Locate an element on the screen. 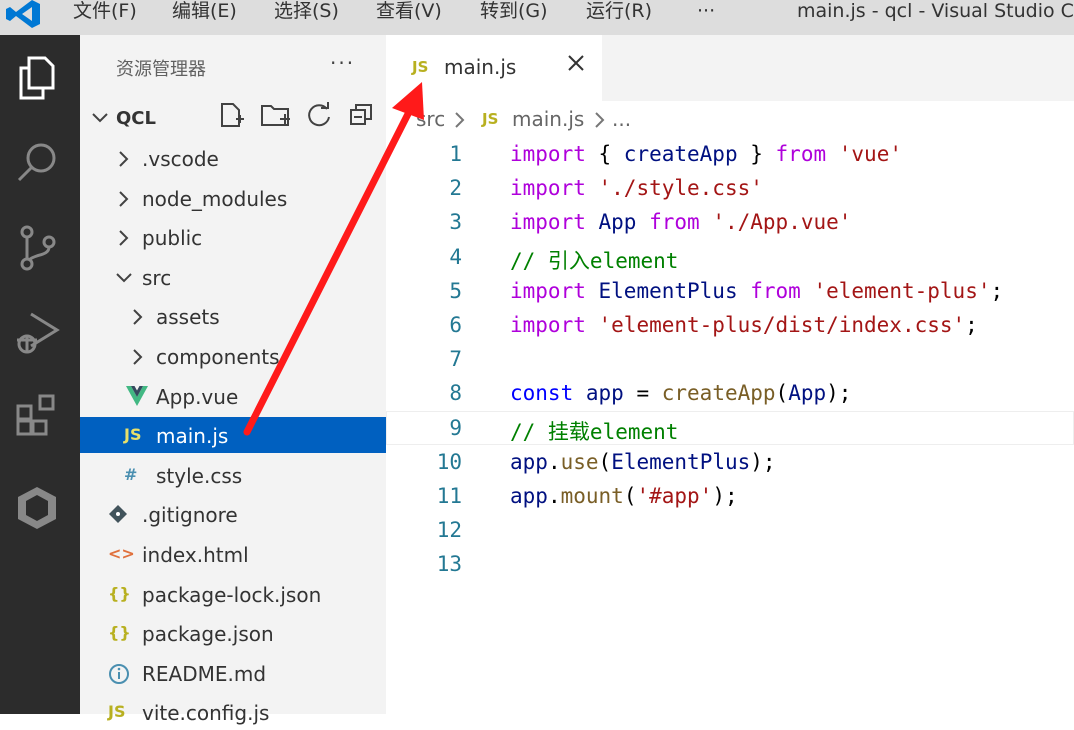 The width and height of the screenshot is (1074, 730). tree-item: {} package.json is located at coordinates (233, 633).